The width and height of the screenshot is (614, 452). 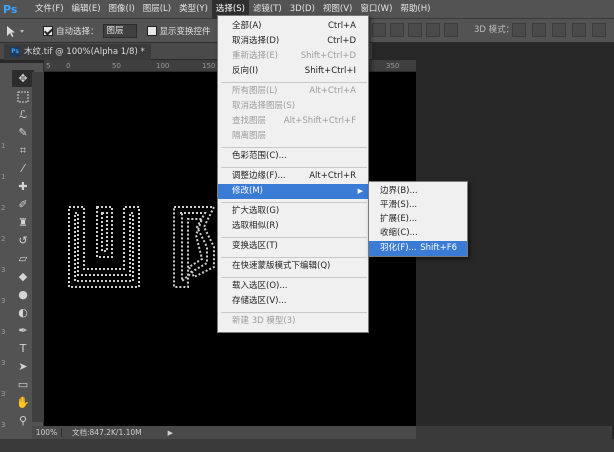 I want to click on move-icon: ✥, so click(x=23, y=78).